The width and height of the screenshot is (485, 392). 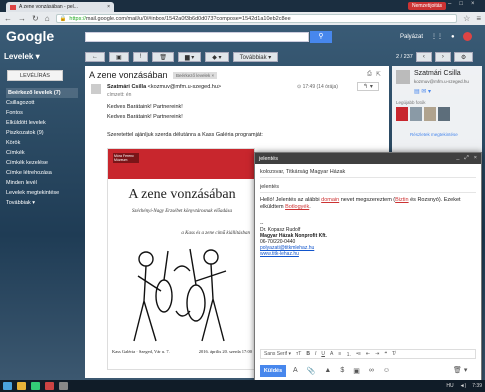 I want to click on language-indicator: HU, so click(x=449, y=386).